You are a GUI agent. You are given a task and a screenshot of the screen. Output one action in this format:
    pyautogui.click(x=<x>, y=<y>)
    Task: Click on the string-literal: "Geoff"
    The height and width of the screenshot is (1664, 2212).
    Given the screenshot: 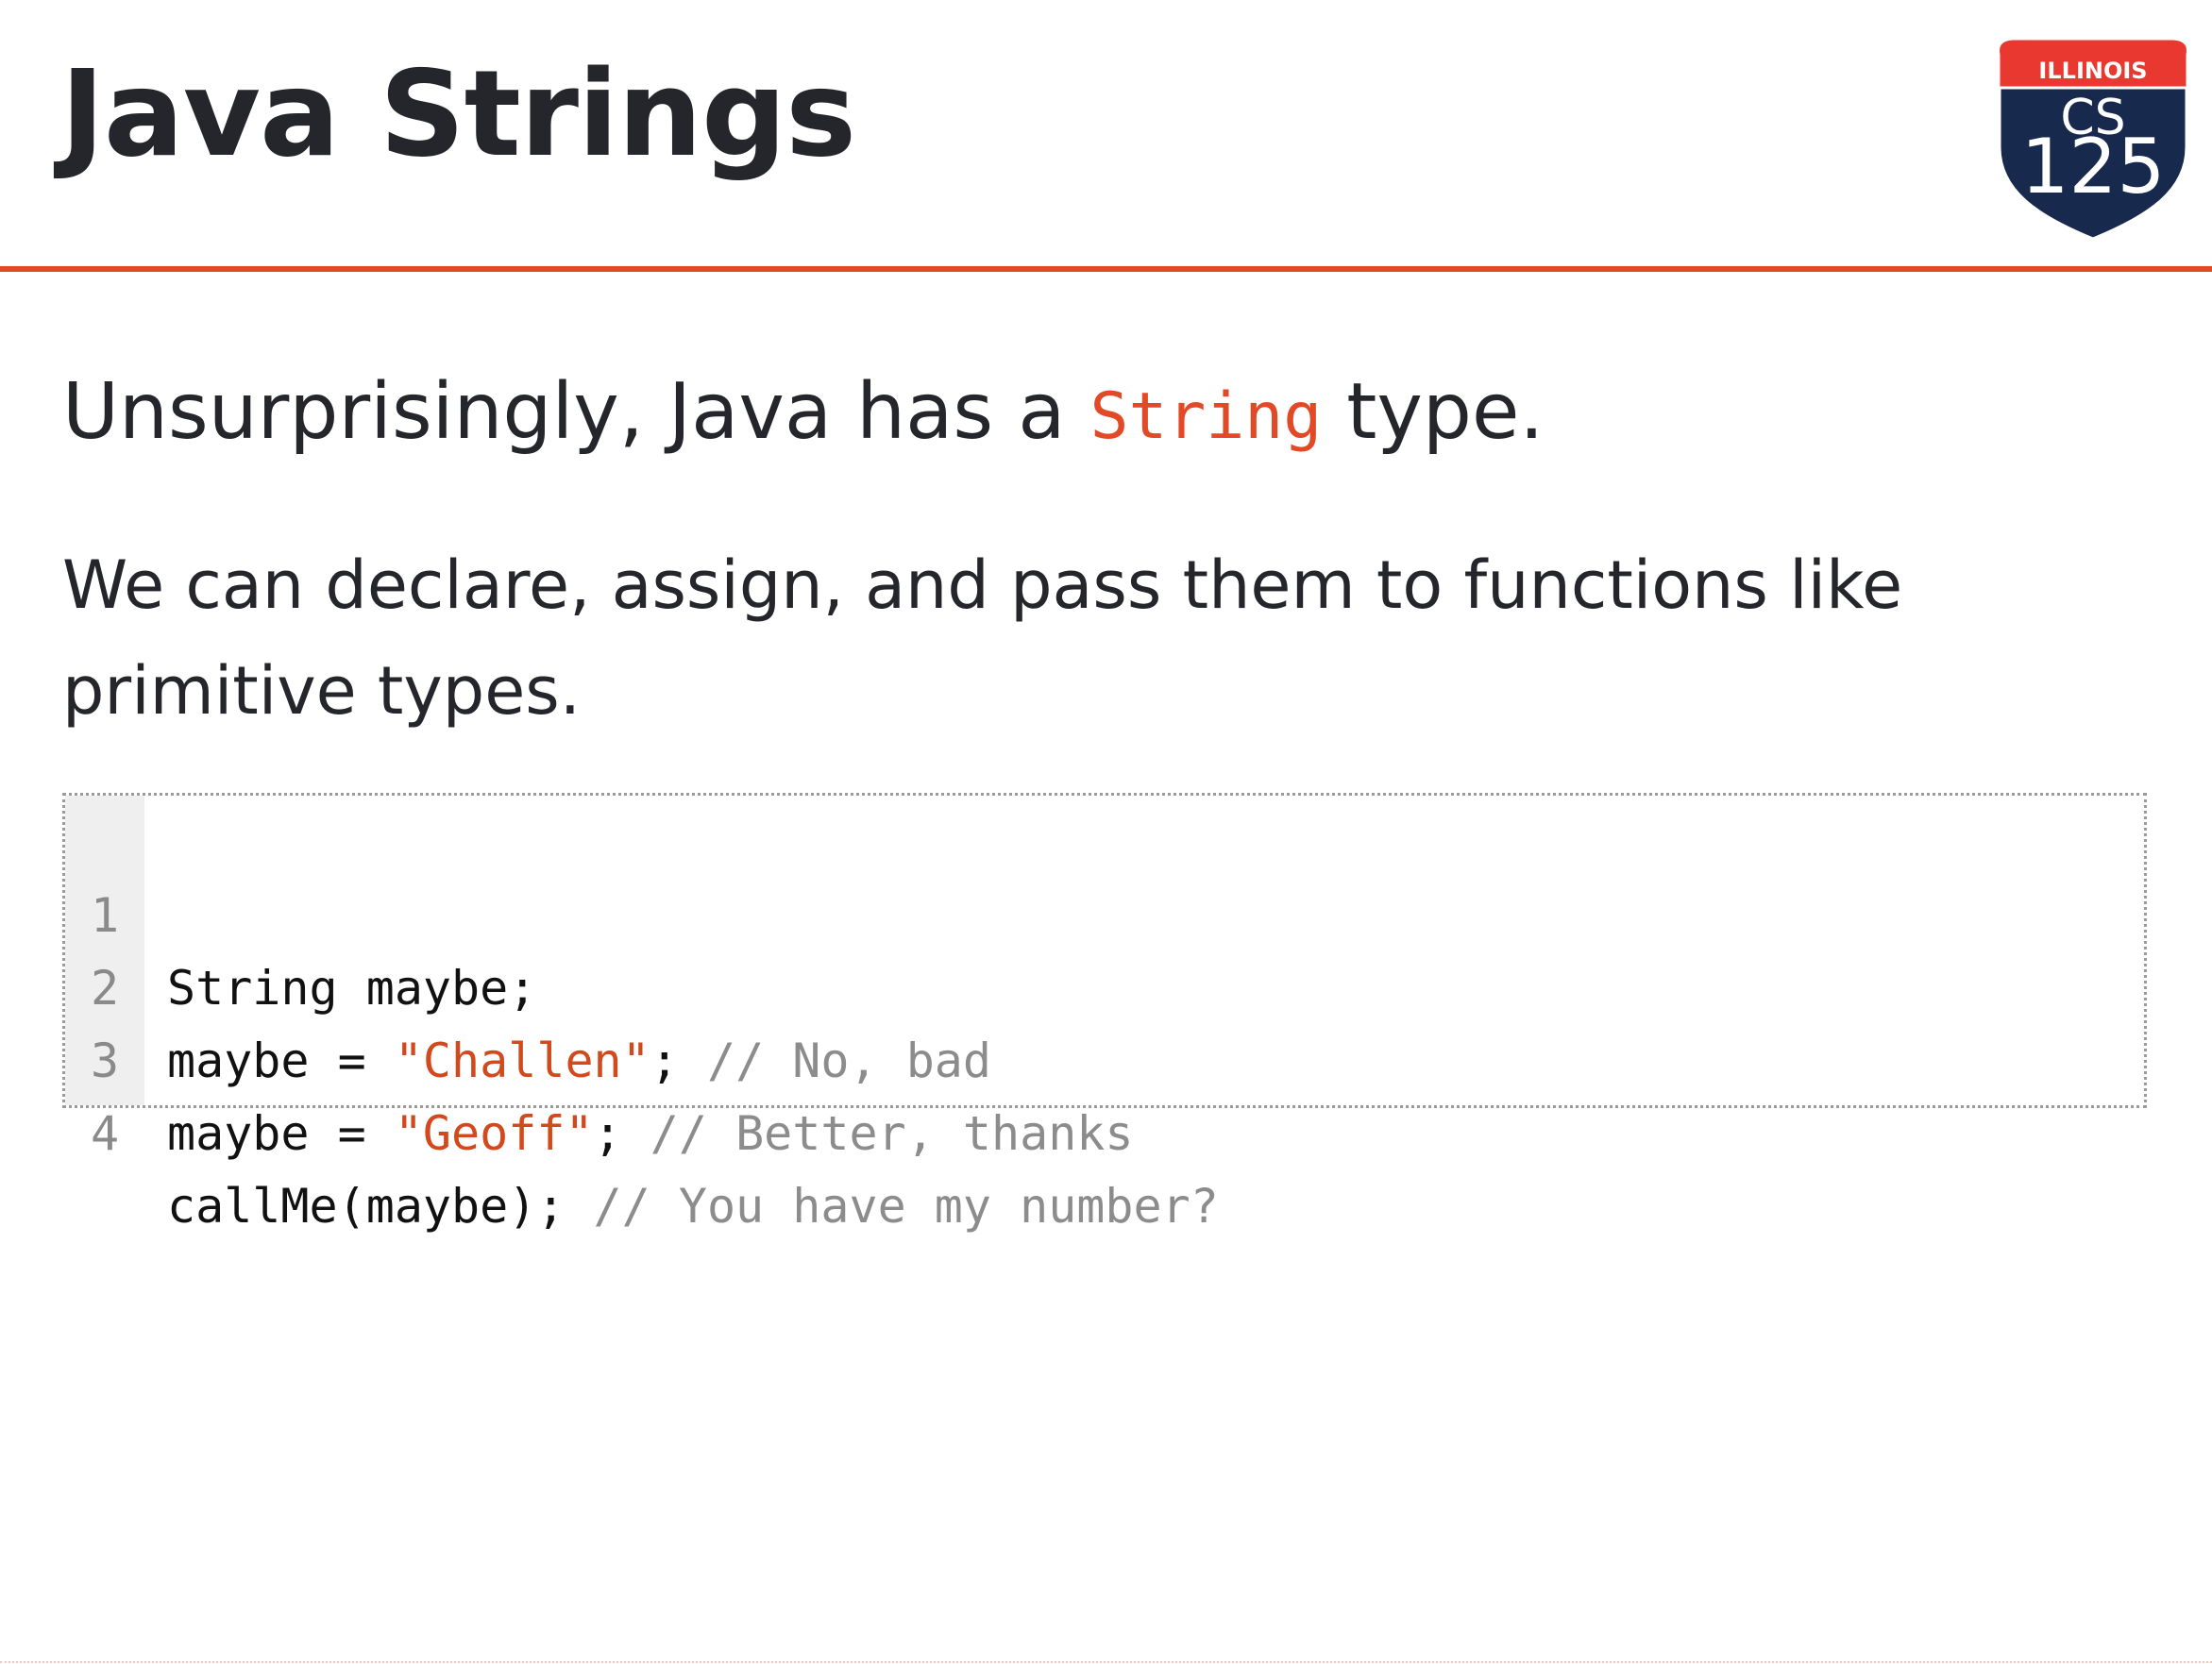 What is the action you would take?
    pyautogui.click(x=494, y=1133)
    